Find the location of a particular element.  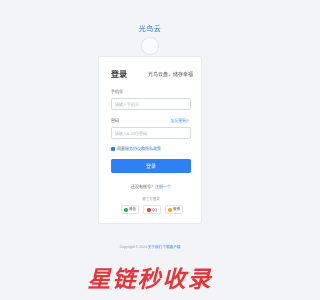

password-input is located at coordinates (151, 133).